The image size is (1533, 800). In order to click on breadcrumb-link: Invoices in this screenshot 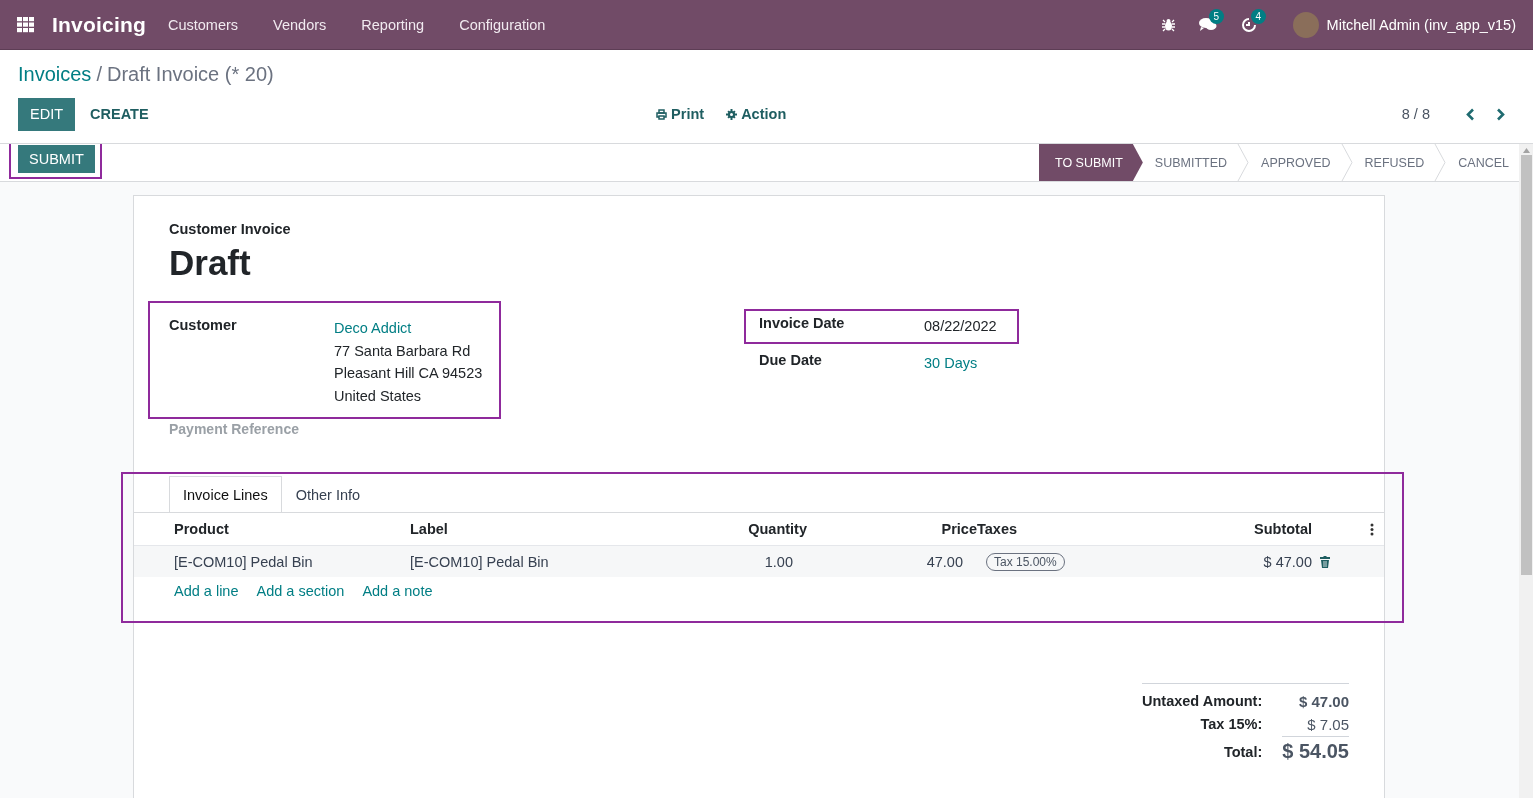, I will do `click(55, 74)`.